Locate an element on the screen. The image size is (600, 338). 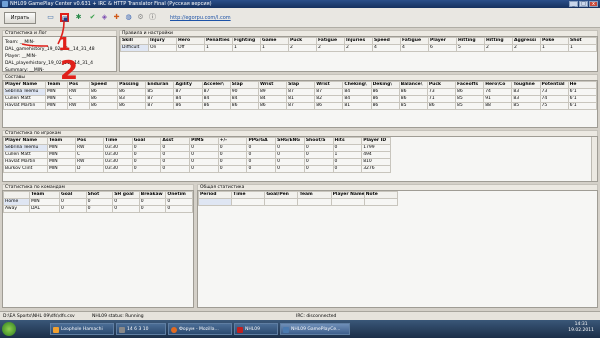
info-icon: ⓘ is located at coordinates (152, 17).